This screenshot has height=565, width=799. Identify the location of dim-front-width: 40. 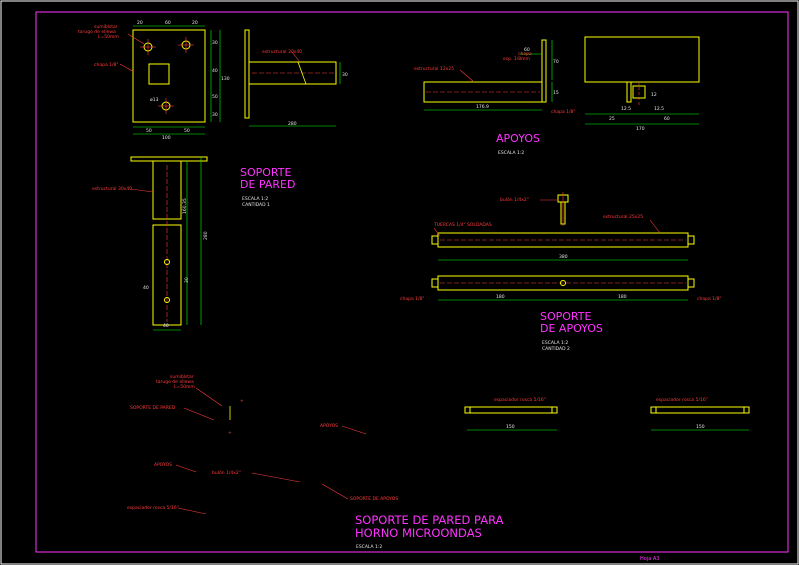
(166, 326).